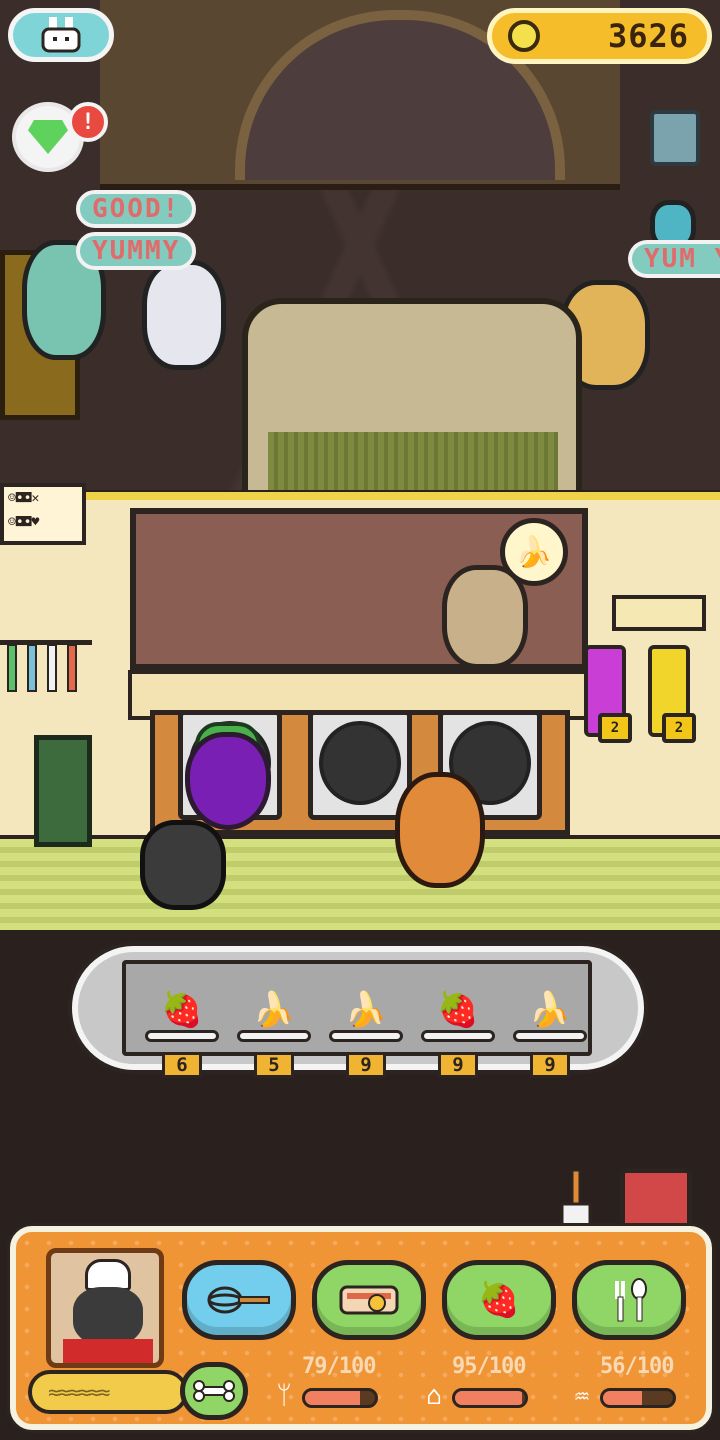  I want to click on stat-rest: ⌂ 95/100, so click(488, 1389).